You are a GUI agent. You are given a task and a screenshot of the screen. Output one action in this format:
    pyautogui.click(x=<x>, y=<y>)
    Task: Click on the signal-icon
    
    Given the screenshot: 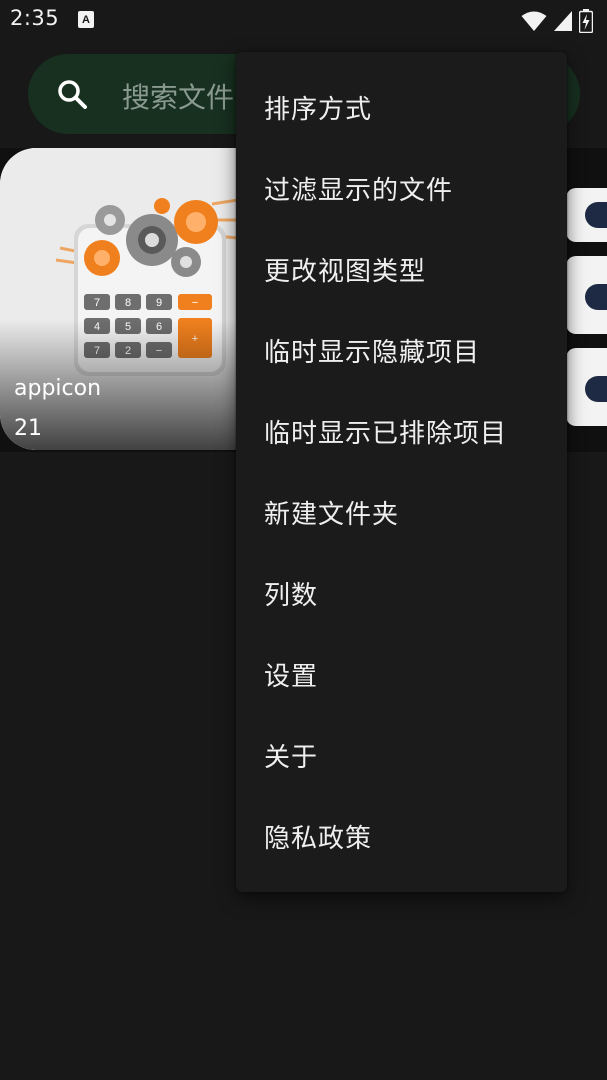 What is the action you would take?
    pyautogui.click(x=563, y=21)
    